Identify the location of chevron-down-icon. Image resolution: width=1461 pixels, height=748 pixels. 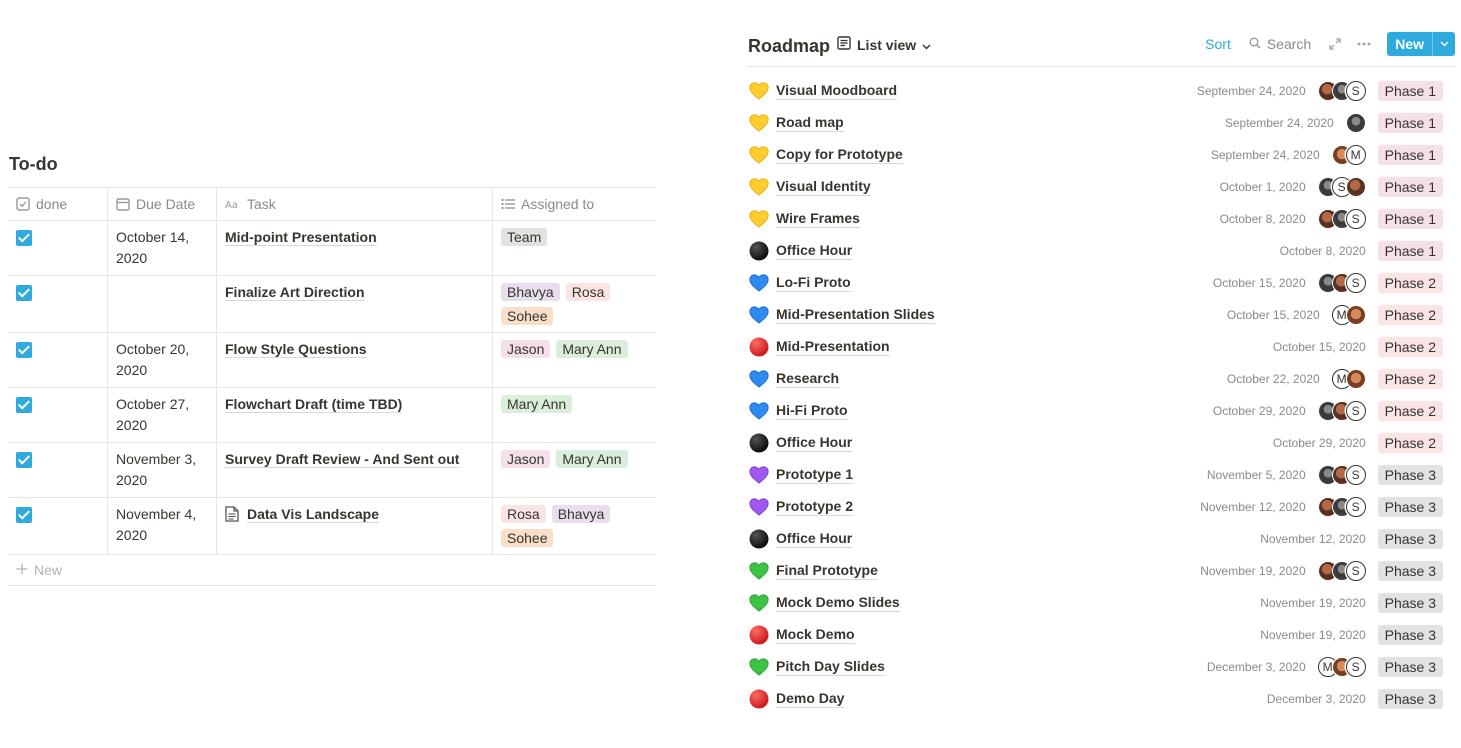
(1443, 44).